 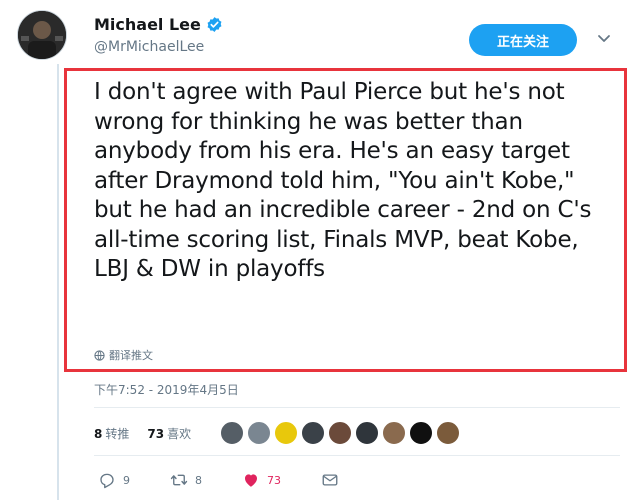 I want to click on heart-icon, so click(x=251, y=480).